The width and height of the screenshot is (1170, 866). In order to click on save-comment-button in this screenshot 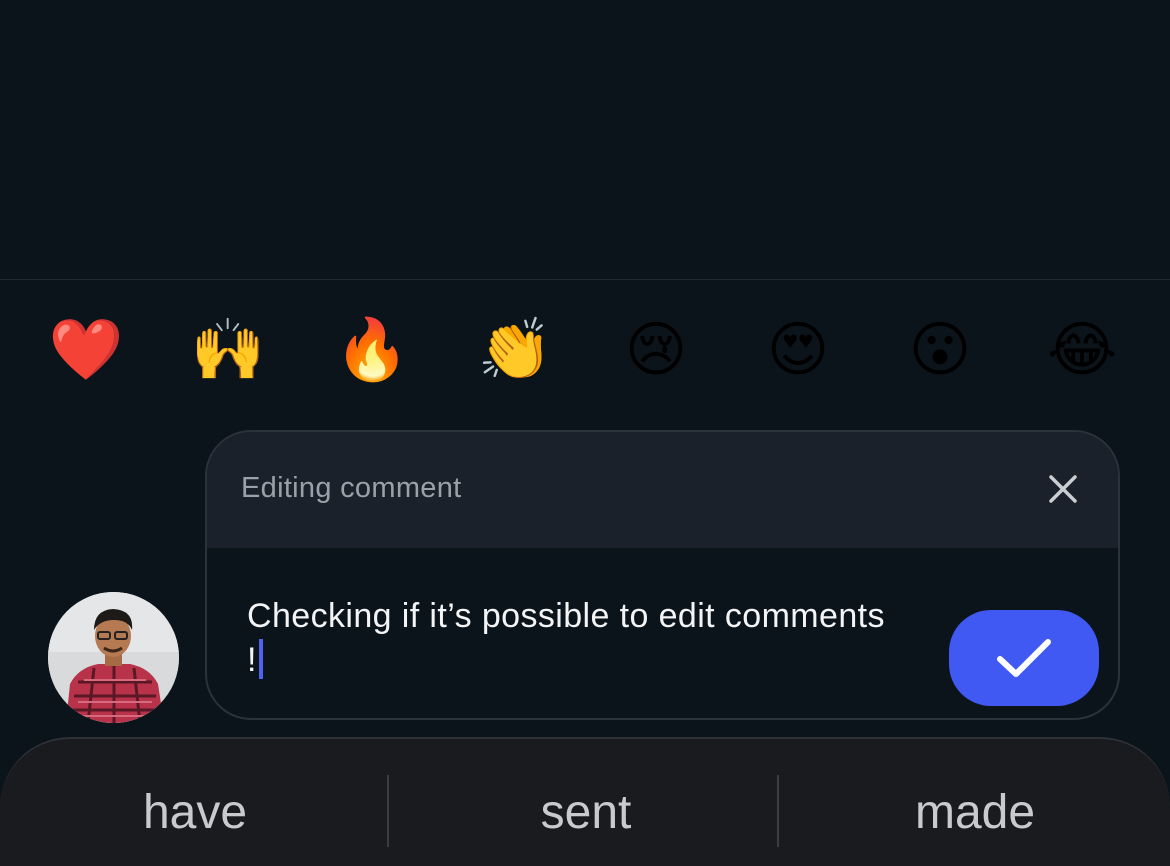, I will do `click(1024, 658)`.